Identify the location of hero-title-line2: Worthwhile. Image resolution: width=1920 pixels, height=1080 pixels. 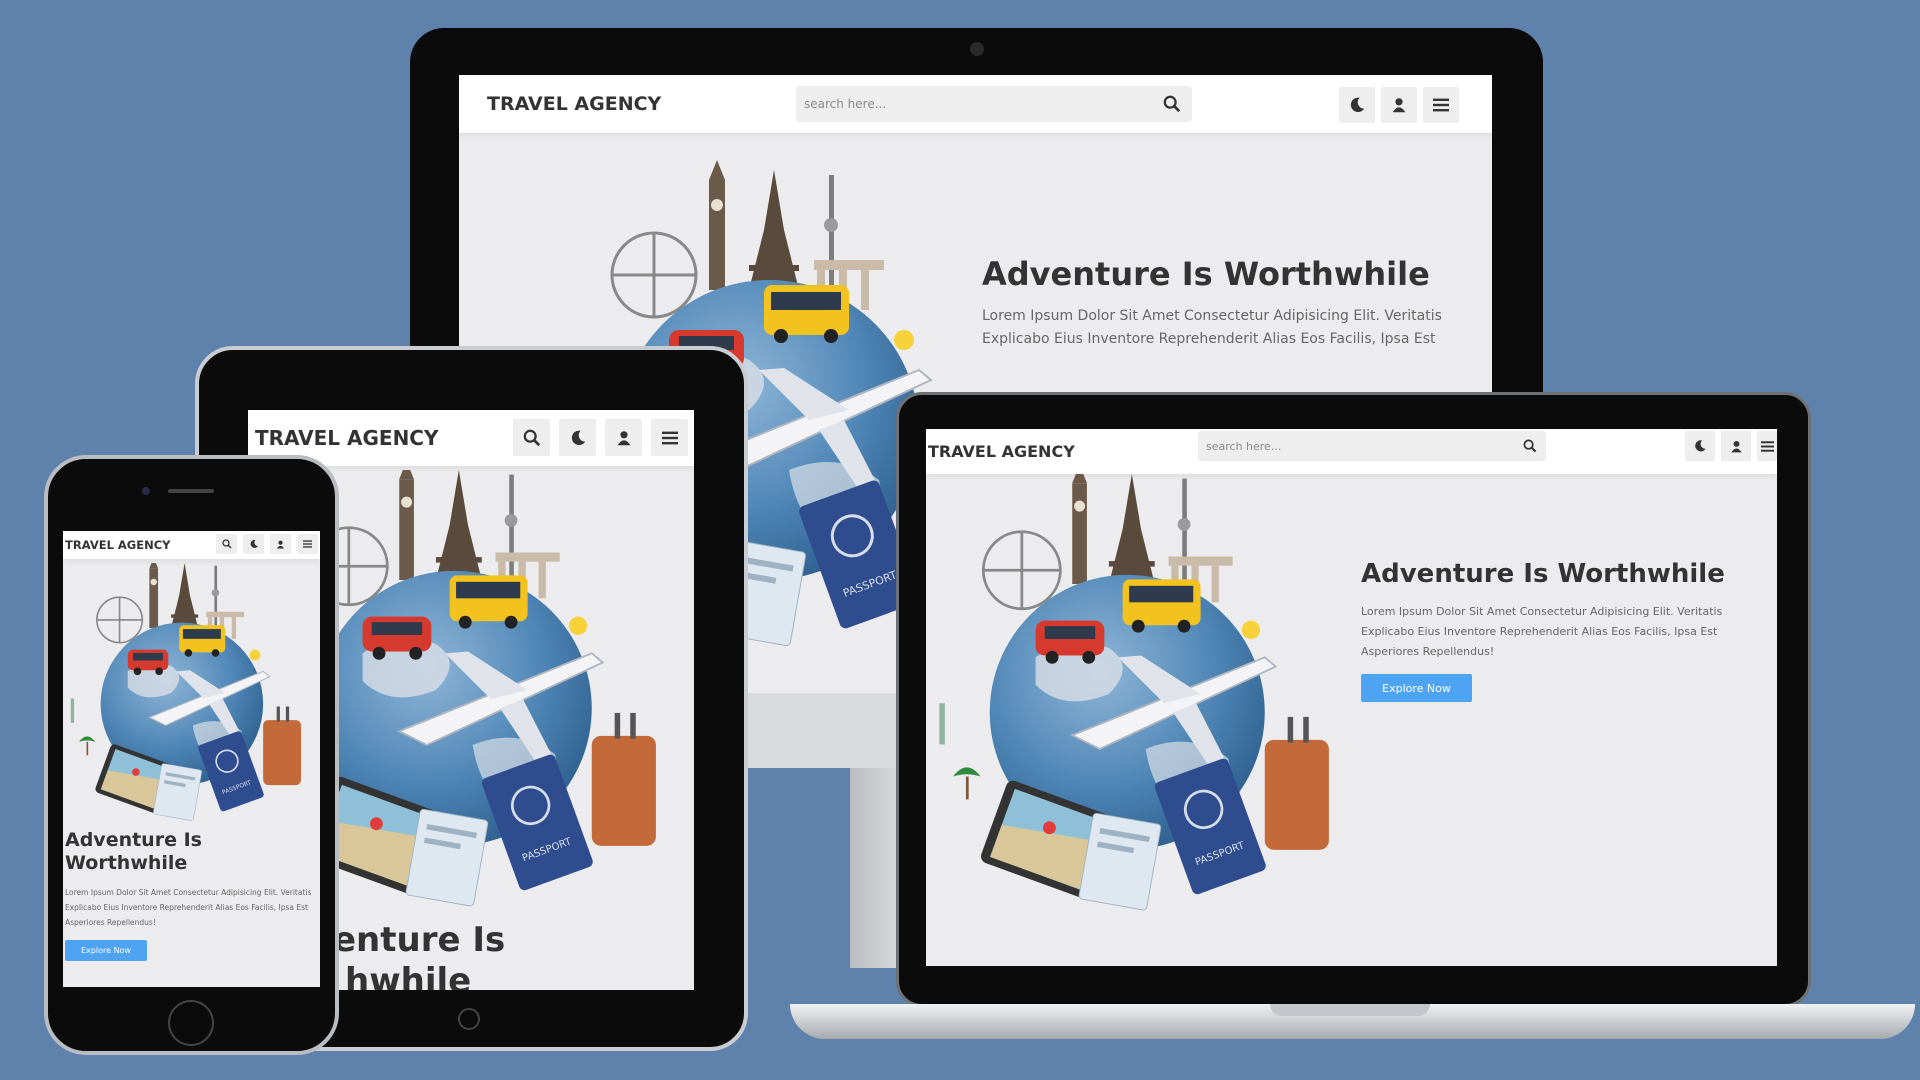
(126, 862).